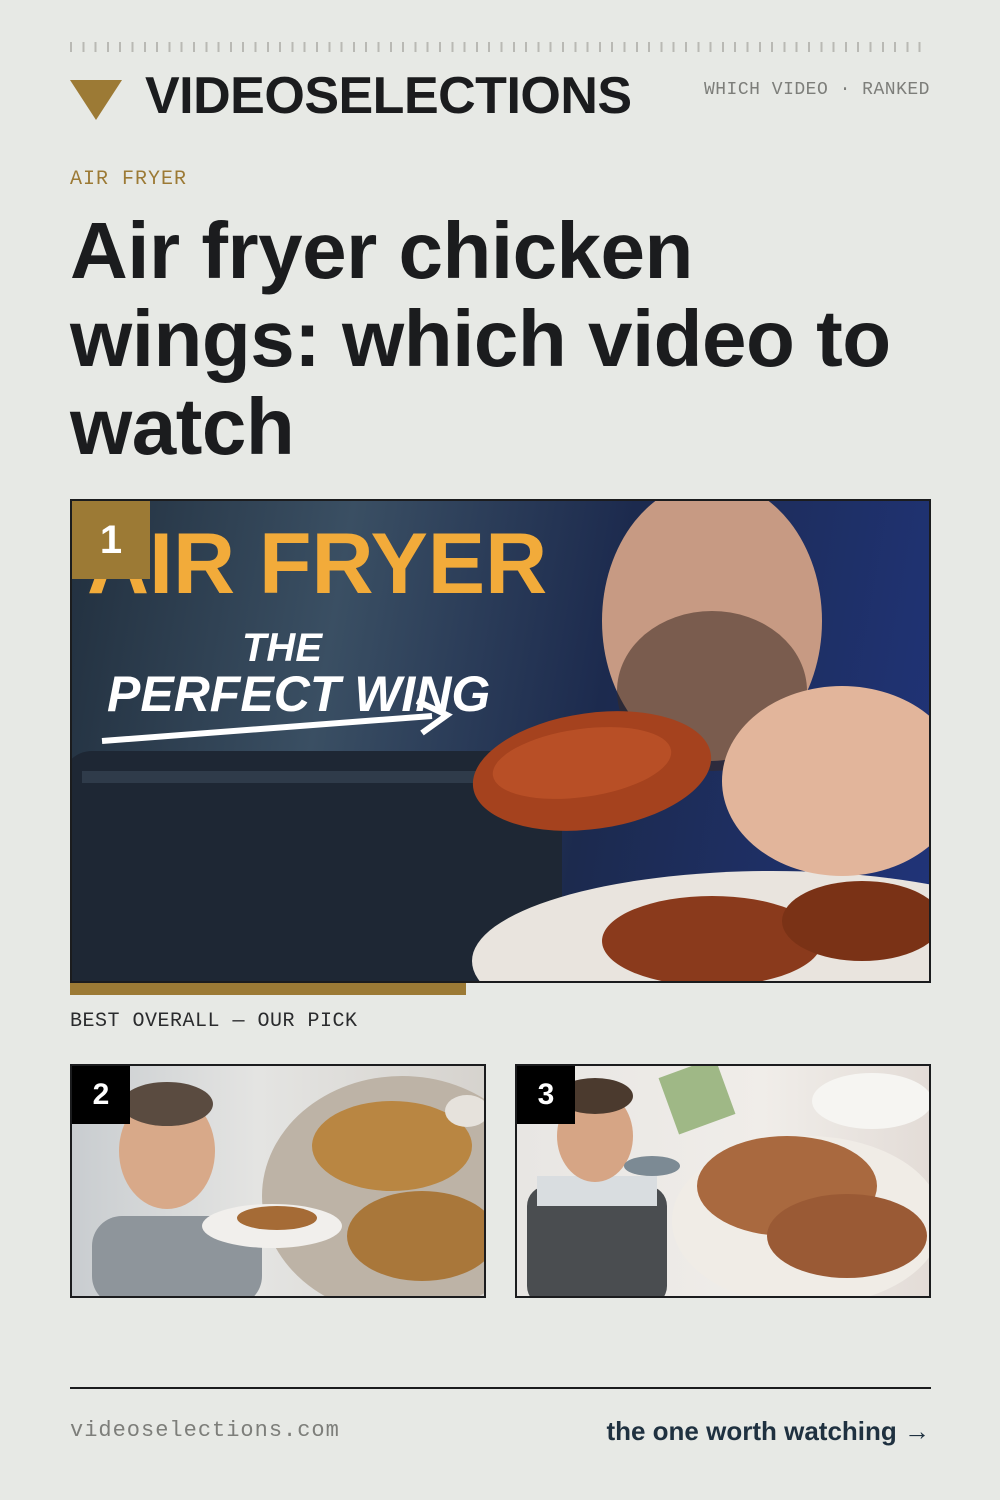  I want to click on celery-sticks, so click(697, 1100).